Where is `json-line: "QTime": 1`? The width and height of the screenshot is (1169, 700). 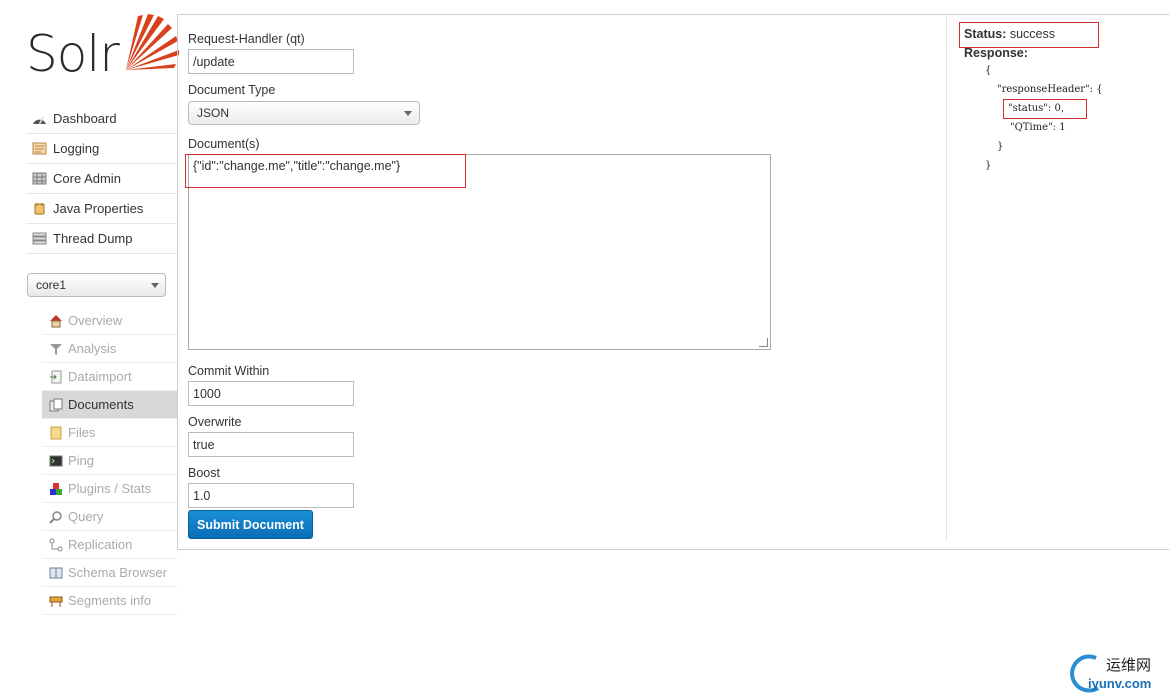 json-line: "QTime": 1 is located at coordinates (1038, 127).